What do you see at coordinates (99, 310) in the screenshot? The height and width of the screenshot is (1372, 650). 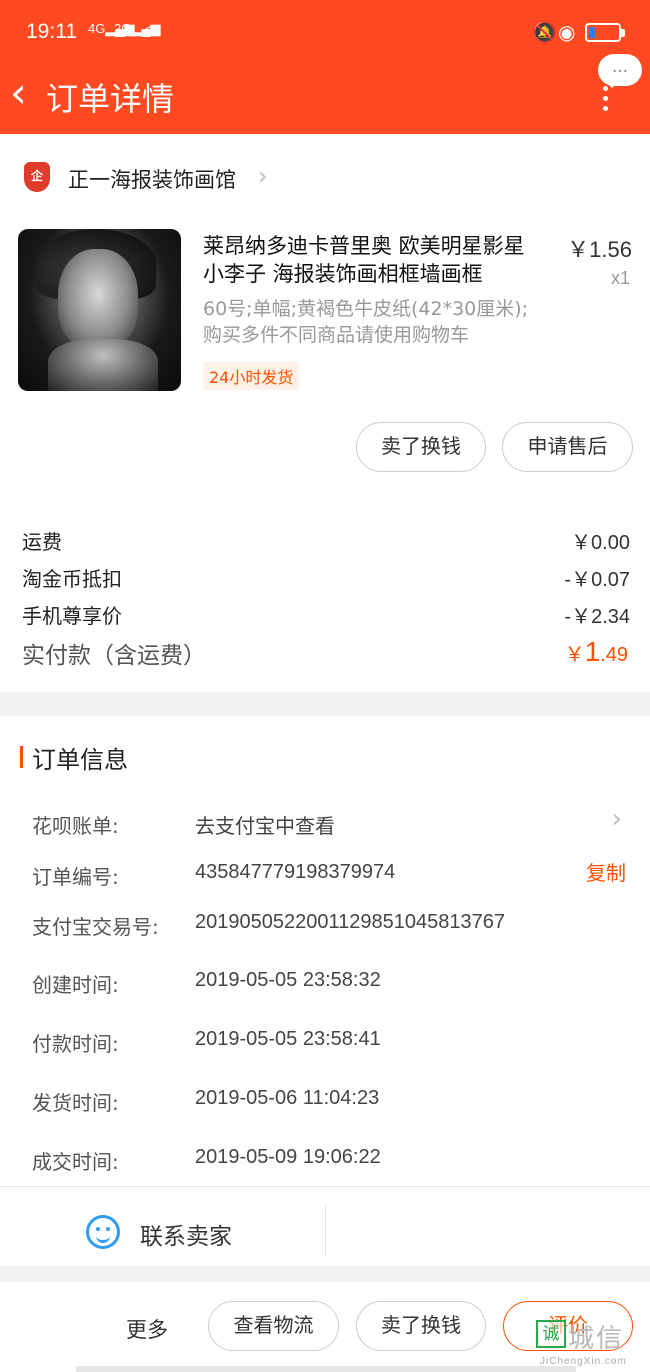 I see `product-image` at bounding box center [99, 310].